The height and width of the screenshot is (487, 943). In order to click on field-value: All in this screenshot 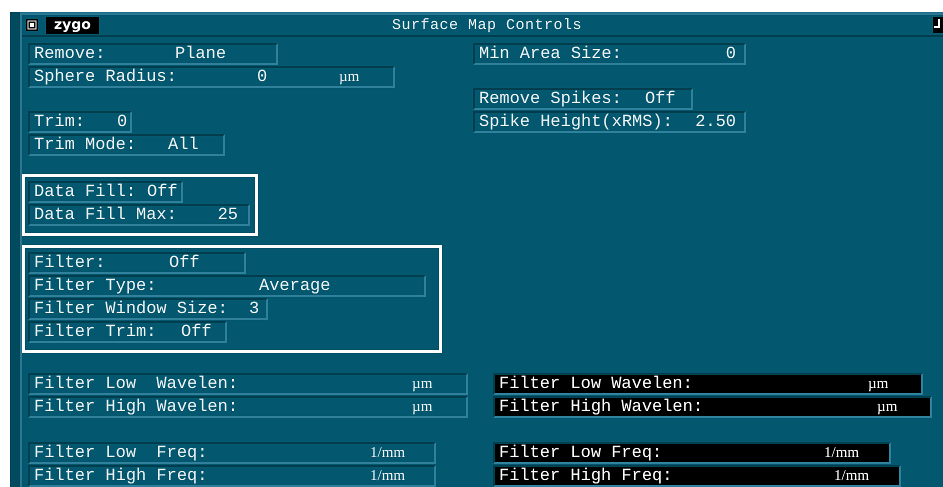, I will do `click(183, 145)`.